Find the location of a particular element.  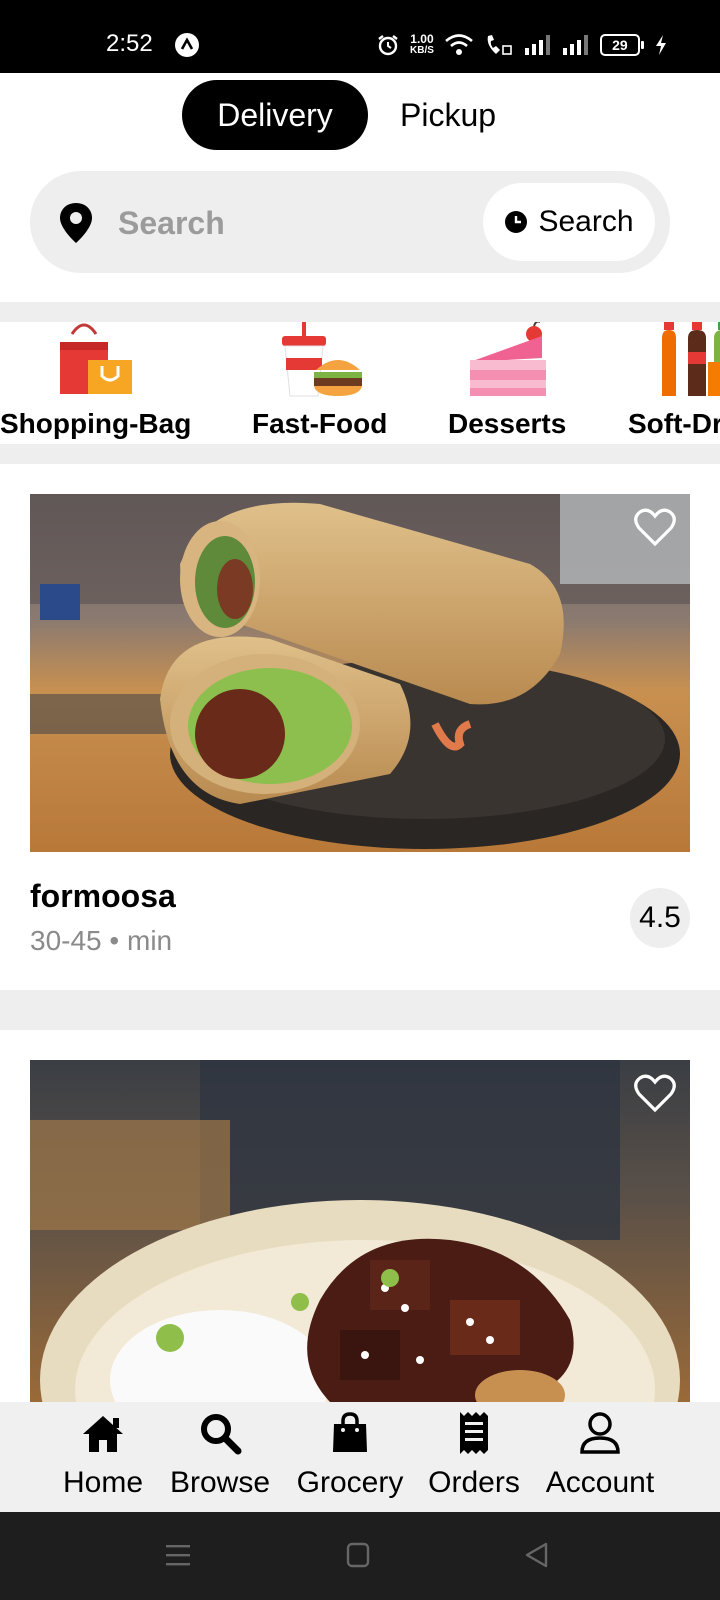

nav-label: Account is located at coordinates (600, 1482).